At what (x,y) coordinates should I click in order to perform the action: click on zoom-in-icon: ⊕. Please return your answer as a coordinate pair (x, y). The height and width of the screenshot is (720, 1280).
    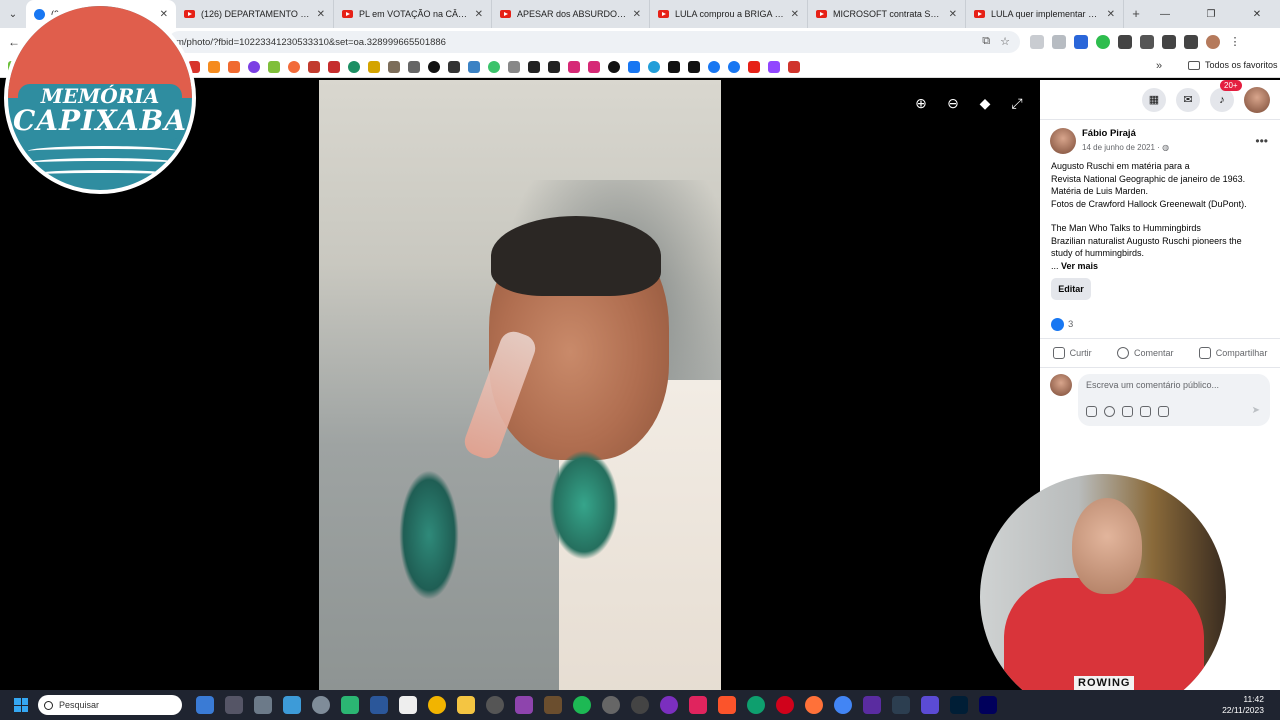
    Looking at the image, I should click on (921, 103).